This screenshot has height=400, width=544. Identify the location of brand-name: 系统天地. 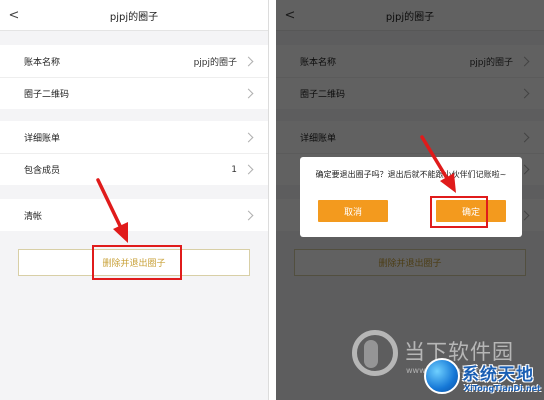
(498, 375).